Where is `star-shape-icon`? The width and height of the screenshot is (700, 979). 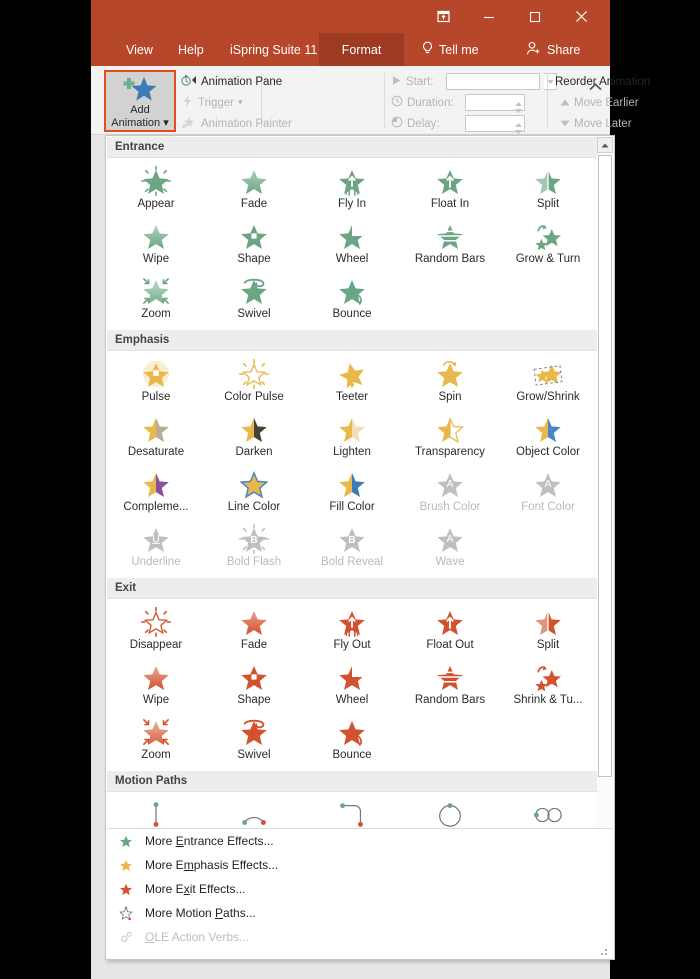
star-shape-icon is located at coordinates (254, 236).